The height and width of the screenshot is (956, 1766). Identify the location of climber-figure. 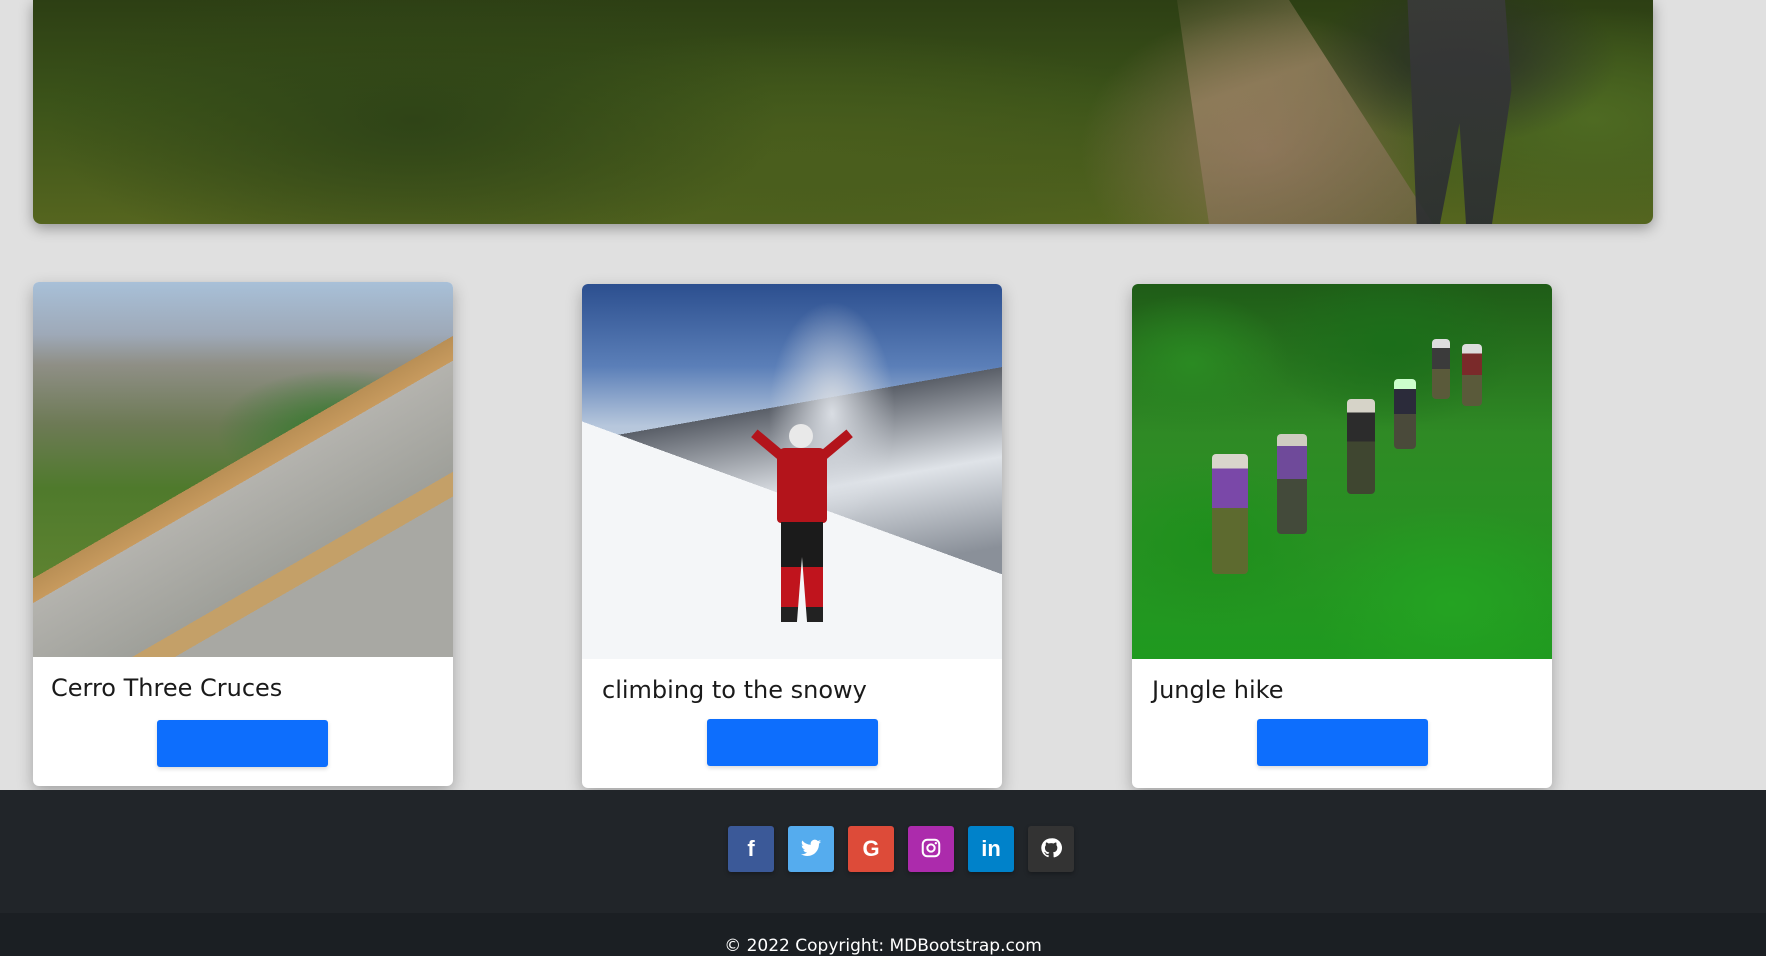
(802, 531).